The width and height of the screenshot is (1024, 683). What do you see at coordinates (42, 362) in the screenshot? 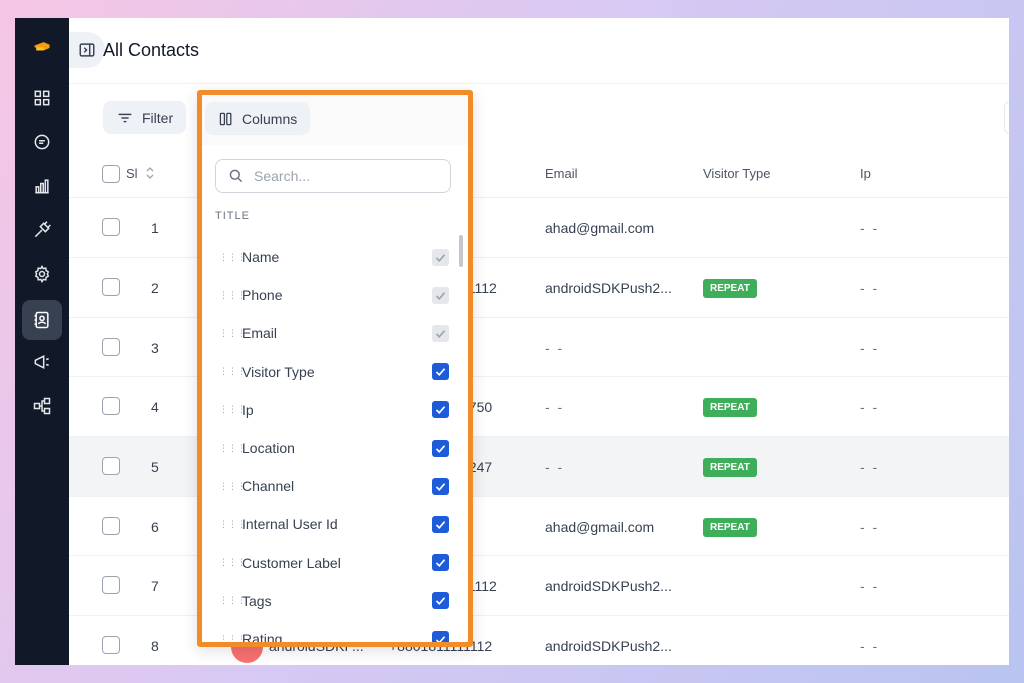
I see `broadcast-icon` at bounding box center [42, 362].